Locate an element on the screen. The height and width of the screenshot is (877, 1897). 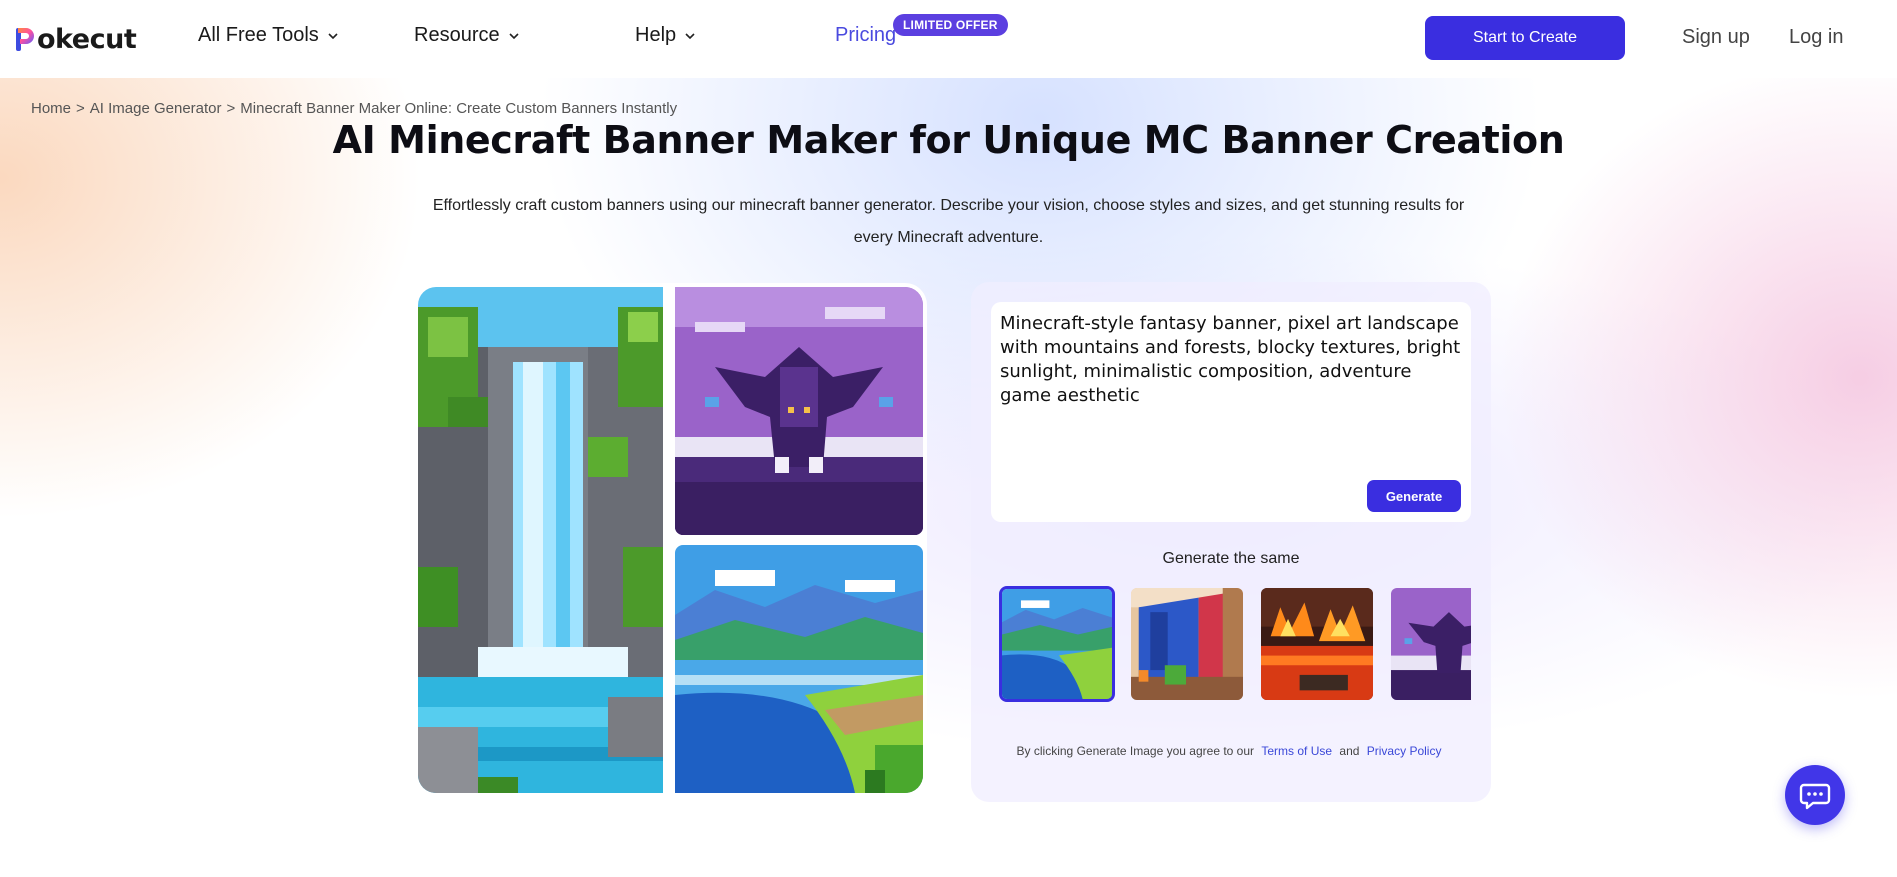
sign-up-link: Sign up is located at coordinates (1716, 37).